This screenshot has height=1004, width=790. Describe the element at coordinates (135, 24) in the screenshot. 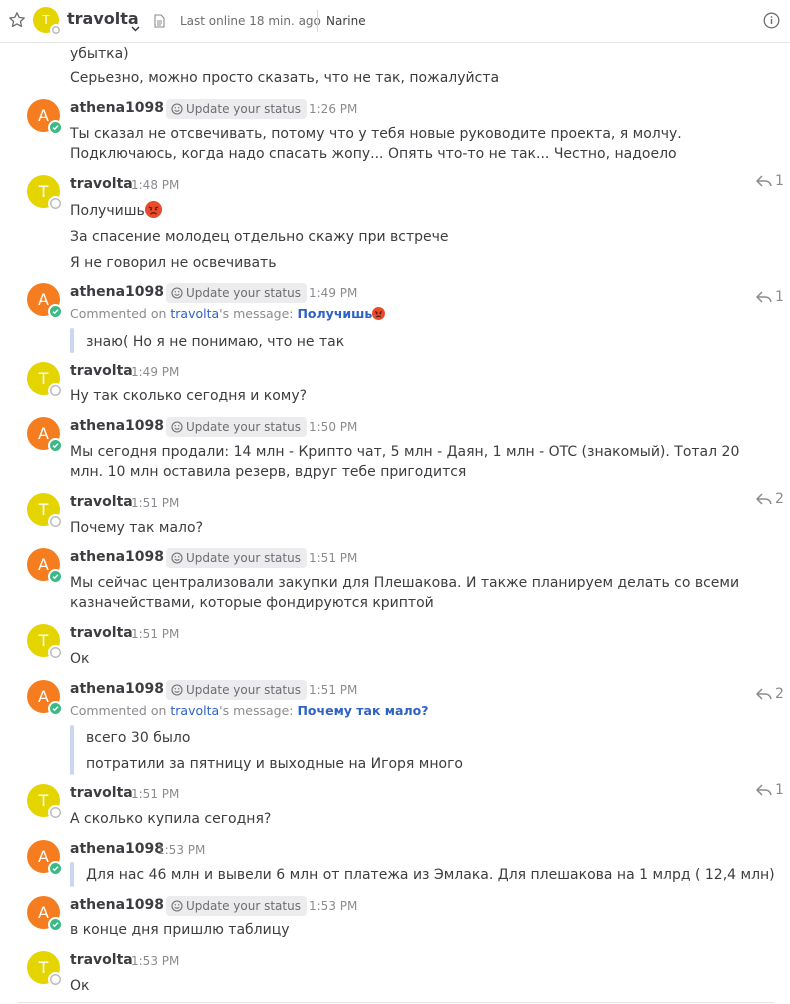

I see `chevron-down-icon` at that location.